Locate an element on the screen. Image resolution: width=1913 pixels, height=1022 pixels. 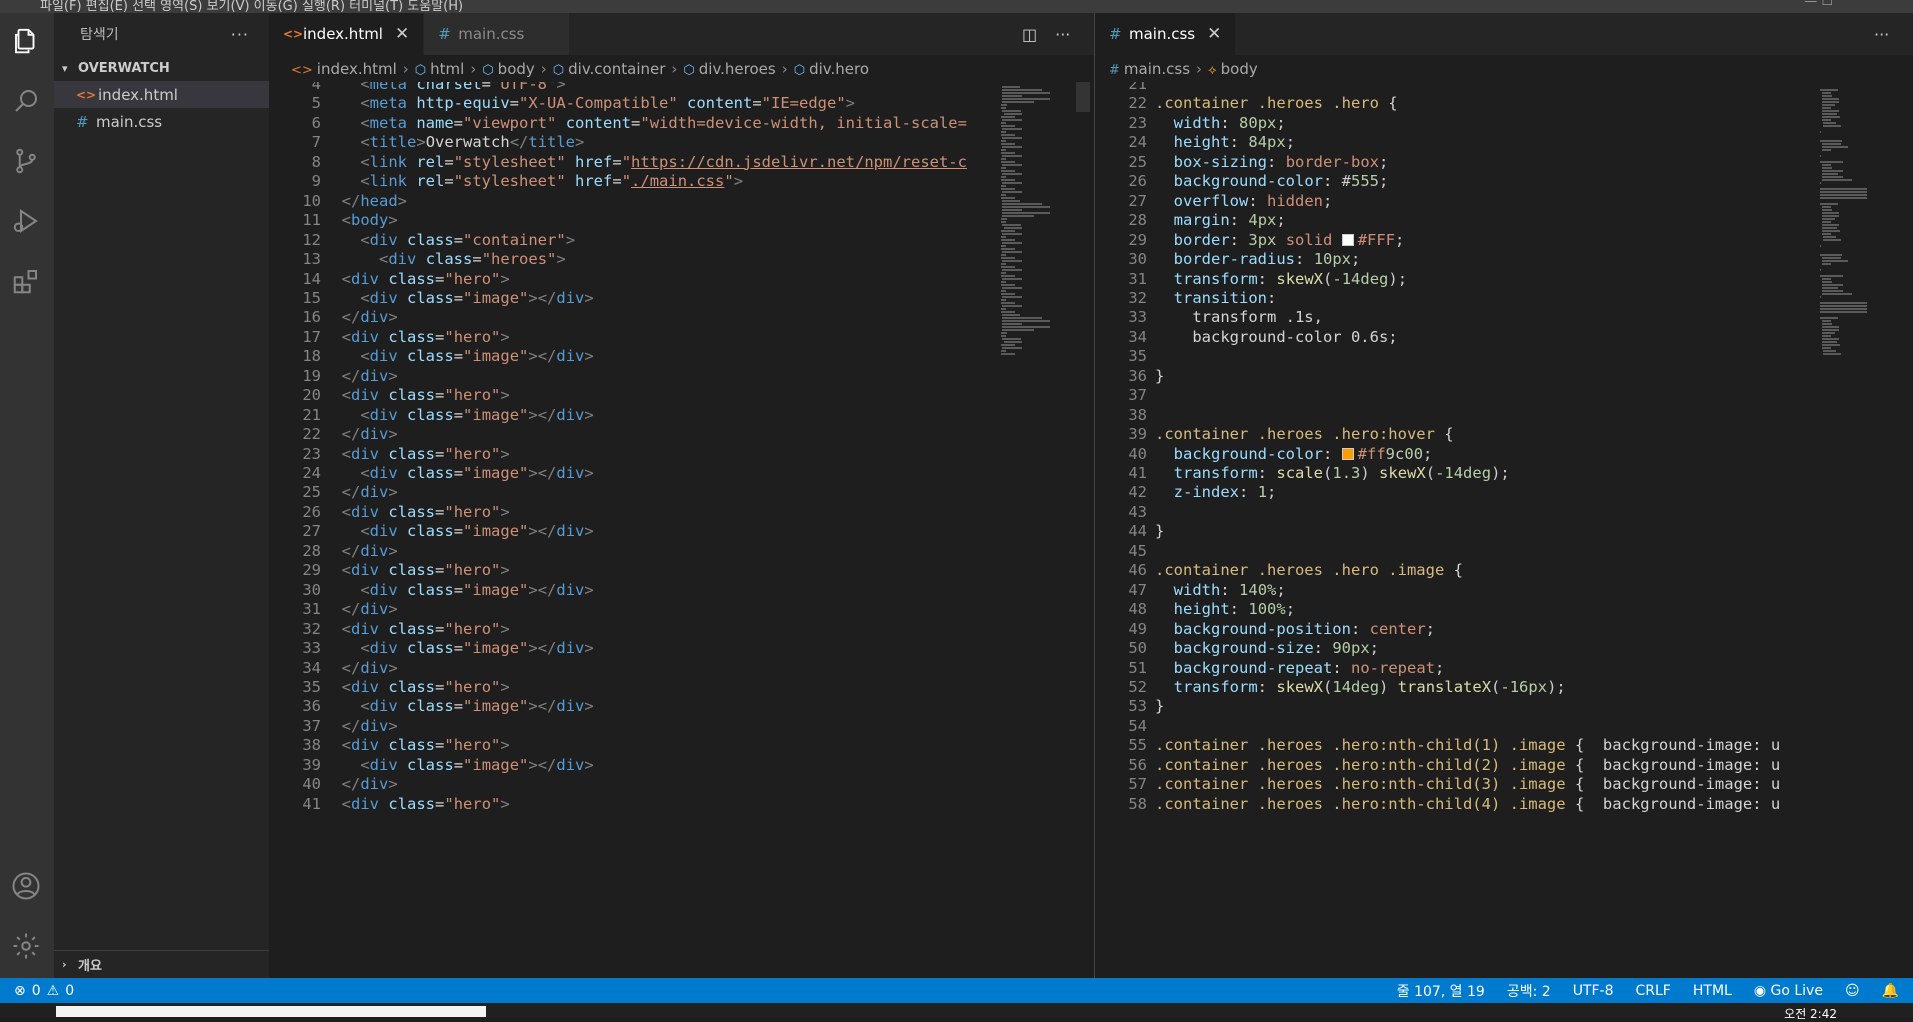
breadcrumb-item: ⬡ div.hero is located at coordinates (831, 69).